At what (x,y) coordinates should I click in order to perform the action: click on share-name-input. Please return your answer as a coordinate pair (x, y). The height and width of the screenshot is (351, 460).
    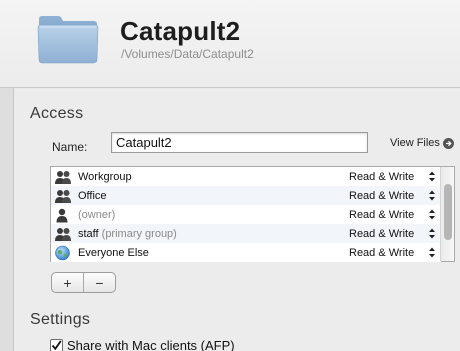
    Looking at the image, I should click on (239, 142).